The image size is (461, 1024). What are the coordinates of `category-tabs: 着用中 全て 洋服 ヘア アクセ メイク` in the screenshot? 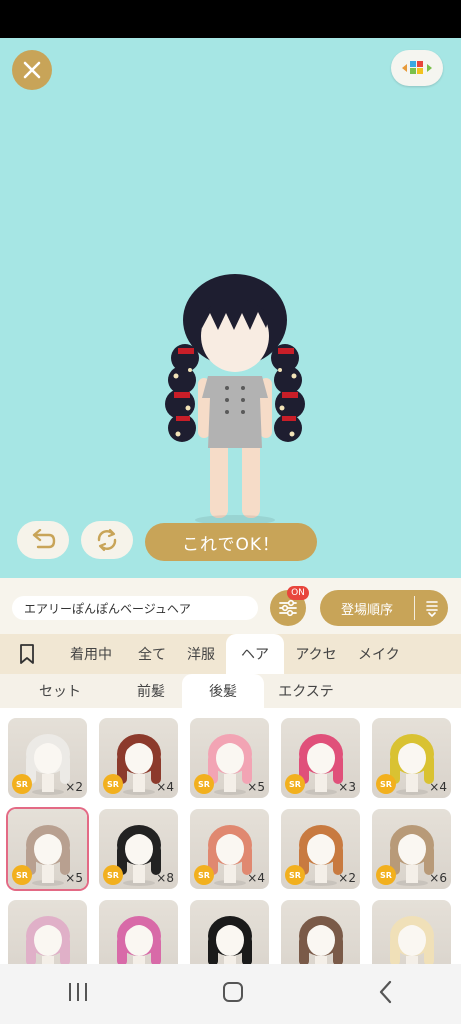 It's located at (230, 654).